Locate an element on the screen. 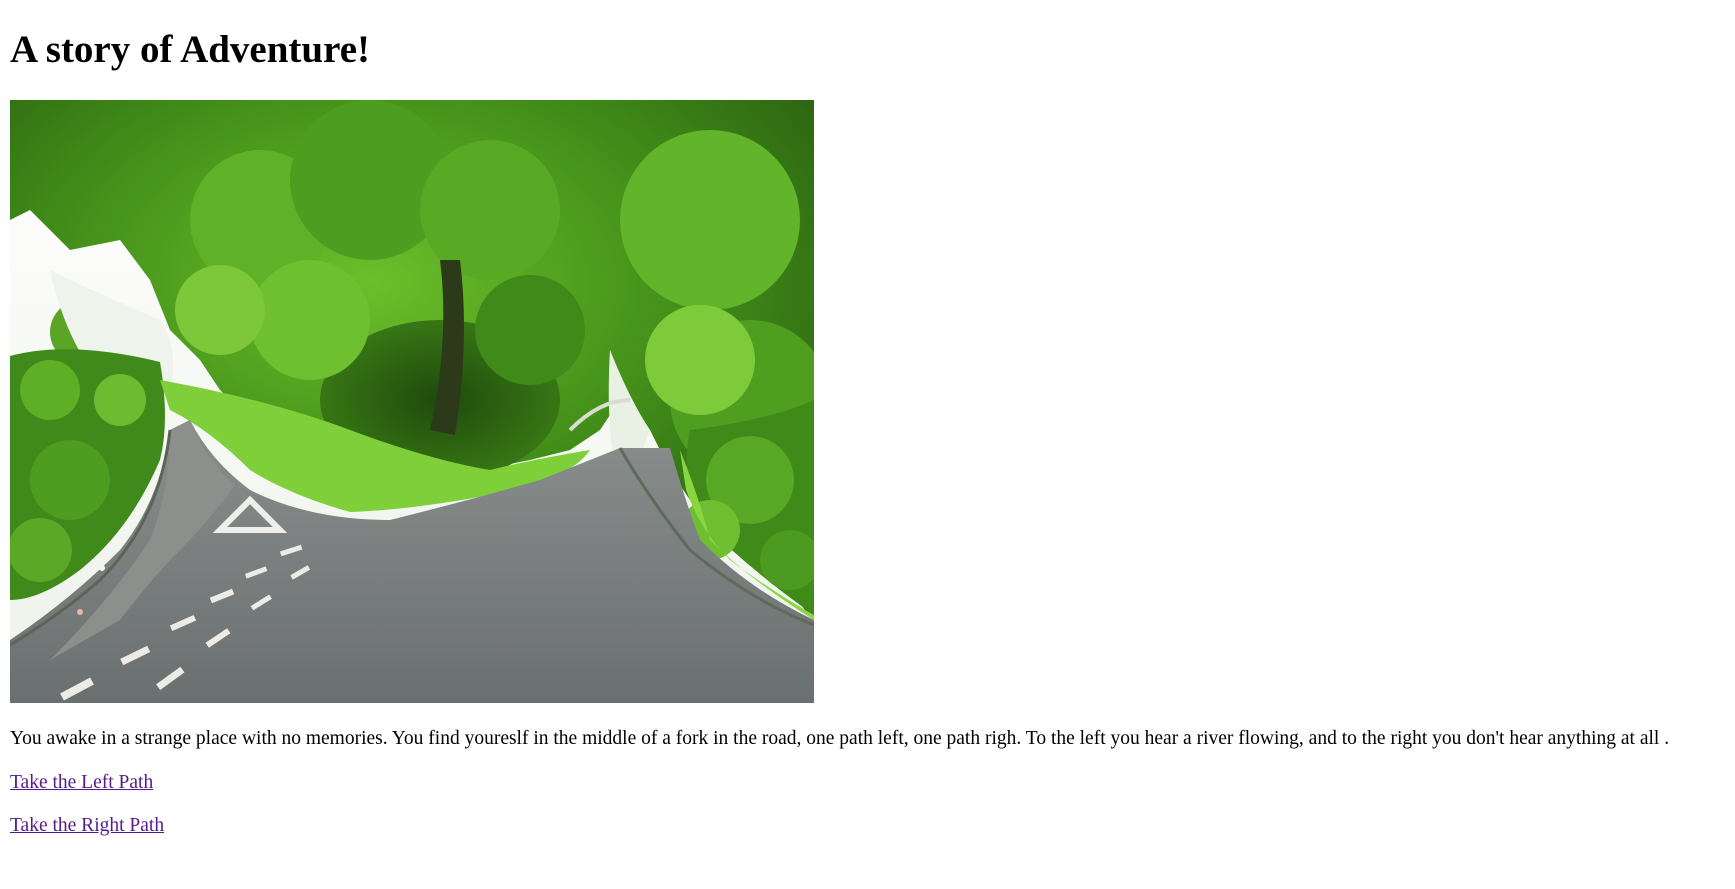 The image size is (1735, 889). right-path-link: Take the Right Path is located at coordinates (87, 826).